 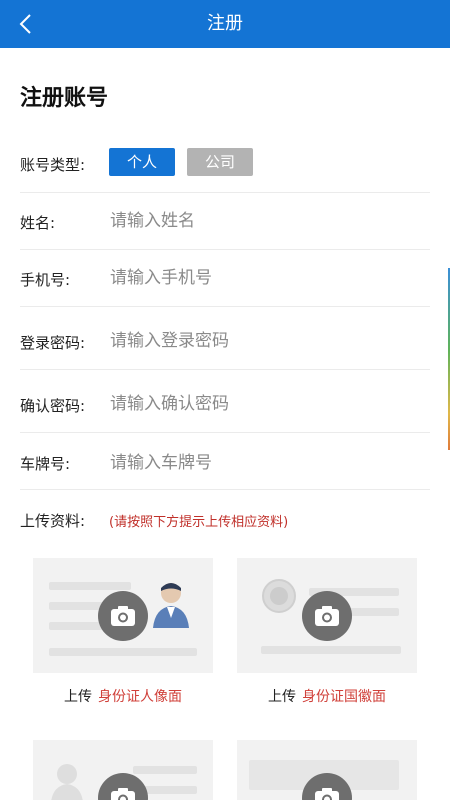 I want to click on name-label: 姓名:, so click(x=38, y=223).